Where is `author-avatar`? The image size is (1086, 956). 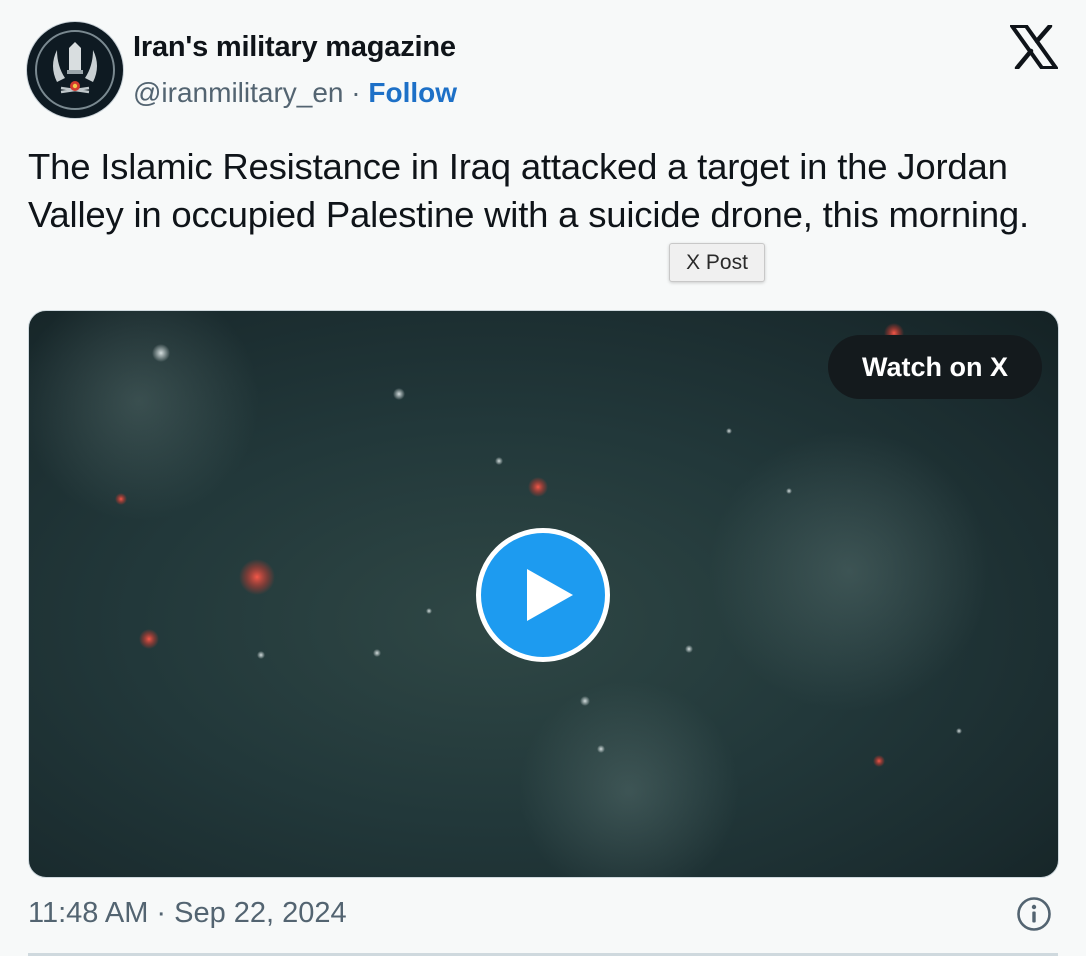
author-avatar is located at coordinates (75, 70).